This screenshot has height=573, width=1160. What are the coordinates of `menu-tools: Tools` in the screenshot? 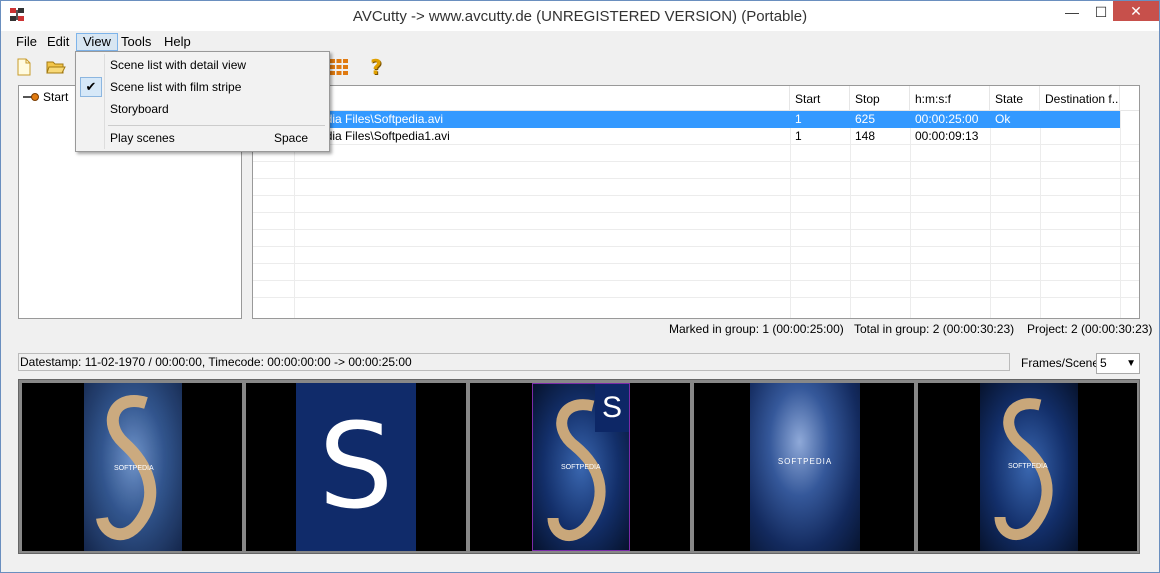 It's located at (136, 42).